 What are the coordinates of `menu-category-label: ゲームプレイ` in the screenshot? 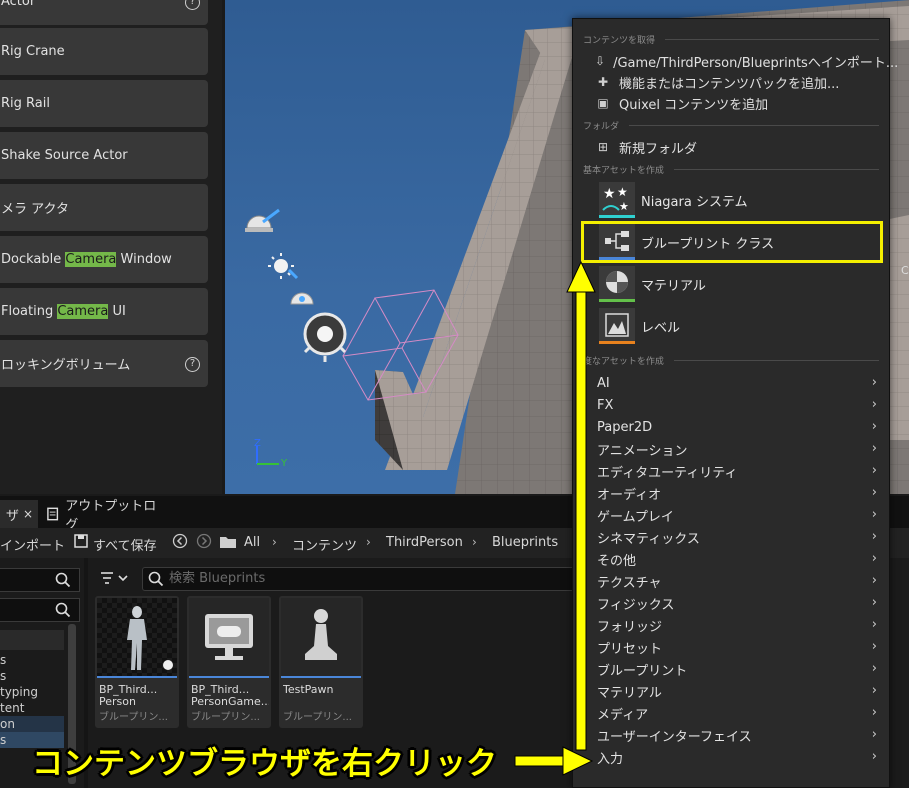 It's located at (635, 517).